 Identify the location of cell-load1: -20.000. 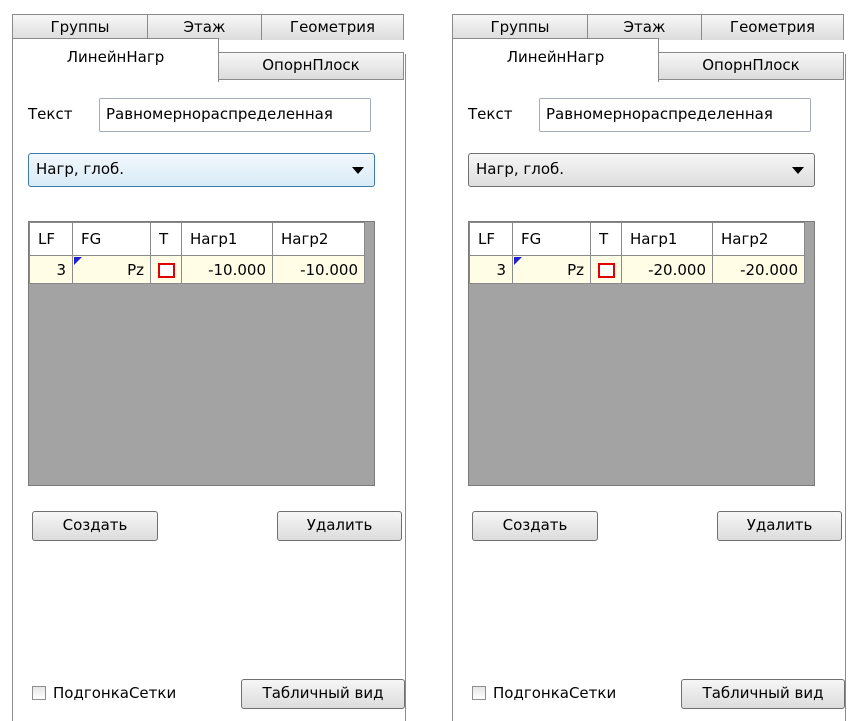
(667, 269).